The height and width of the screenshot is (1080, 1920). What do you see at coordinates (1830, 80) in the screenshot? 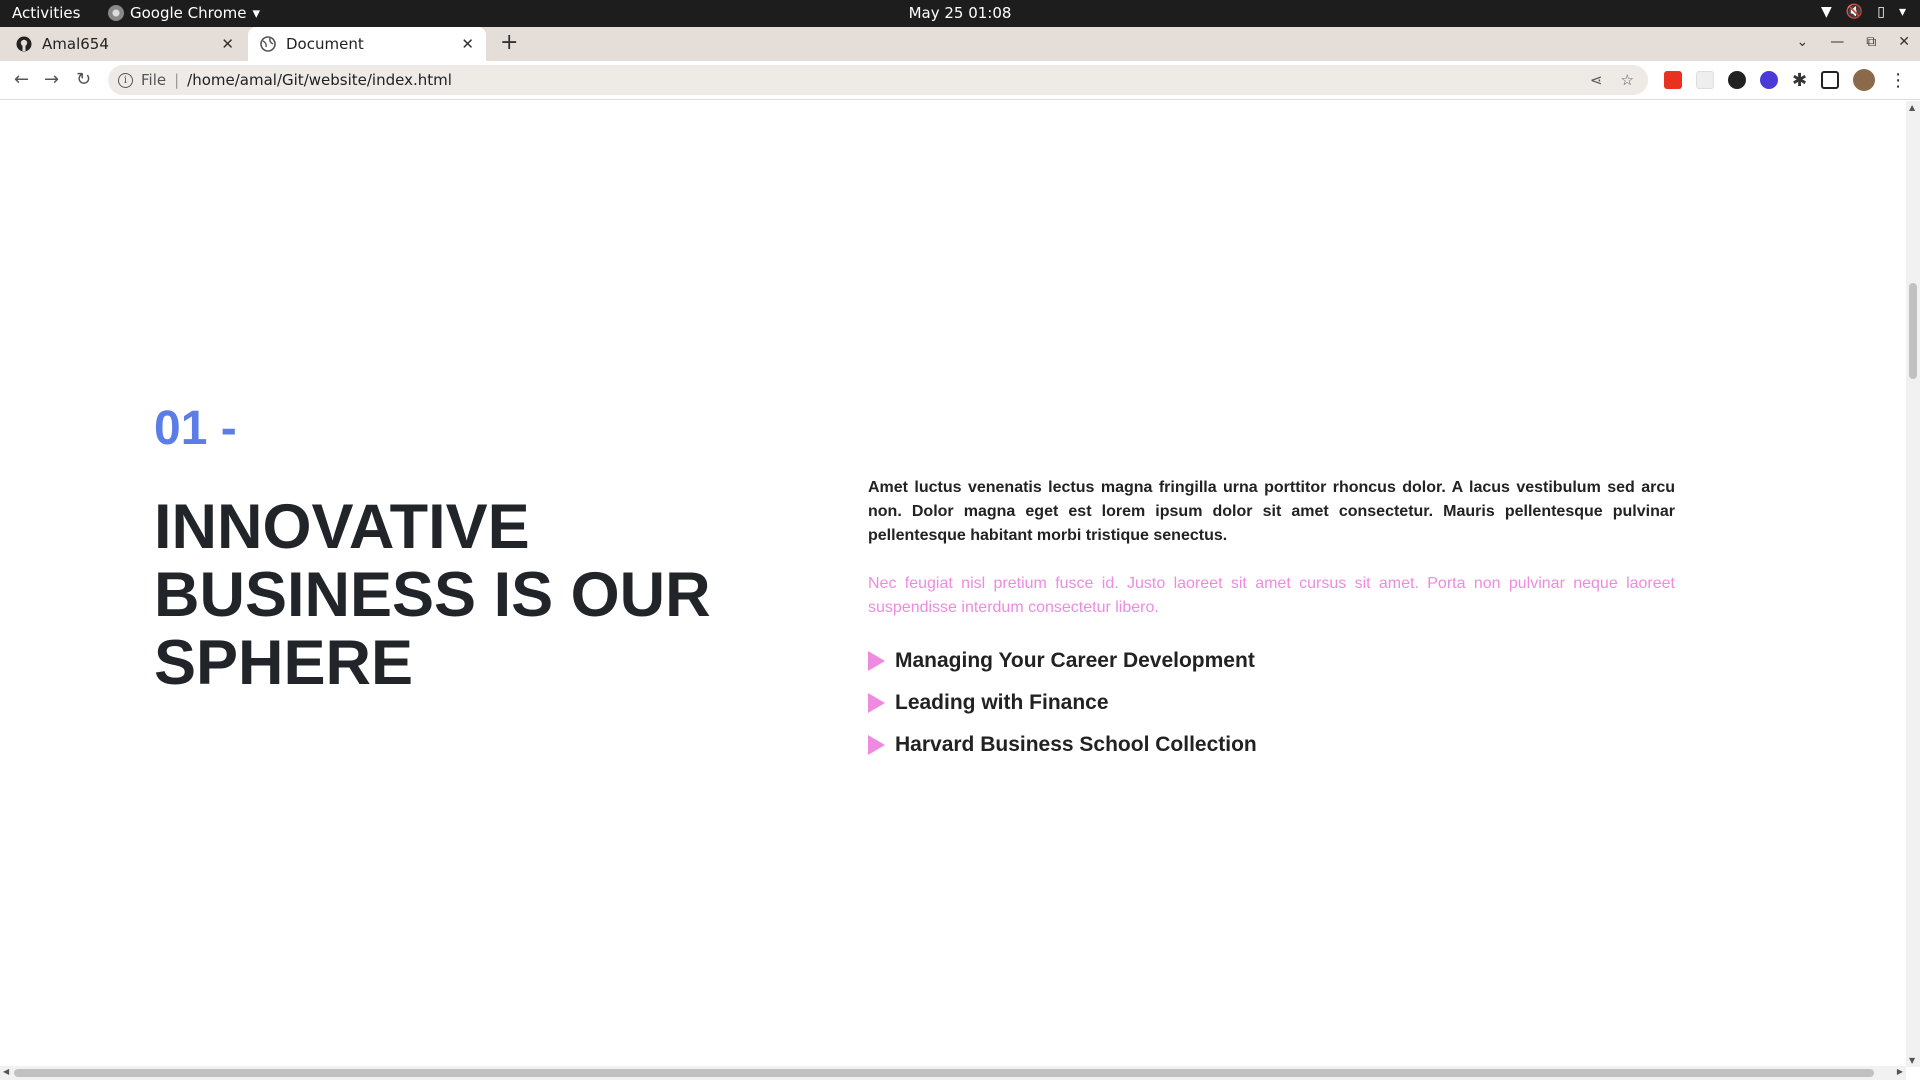
I see `side-panel-icon` at bounding box center [1830, 80].